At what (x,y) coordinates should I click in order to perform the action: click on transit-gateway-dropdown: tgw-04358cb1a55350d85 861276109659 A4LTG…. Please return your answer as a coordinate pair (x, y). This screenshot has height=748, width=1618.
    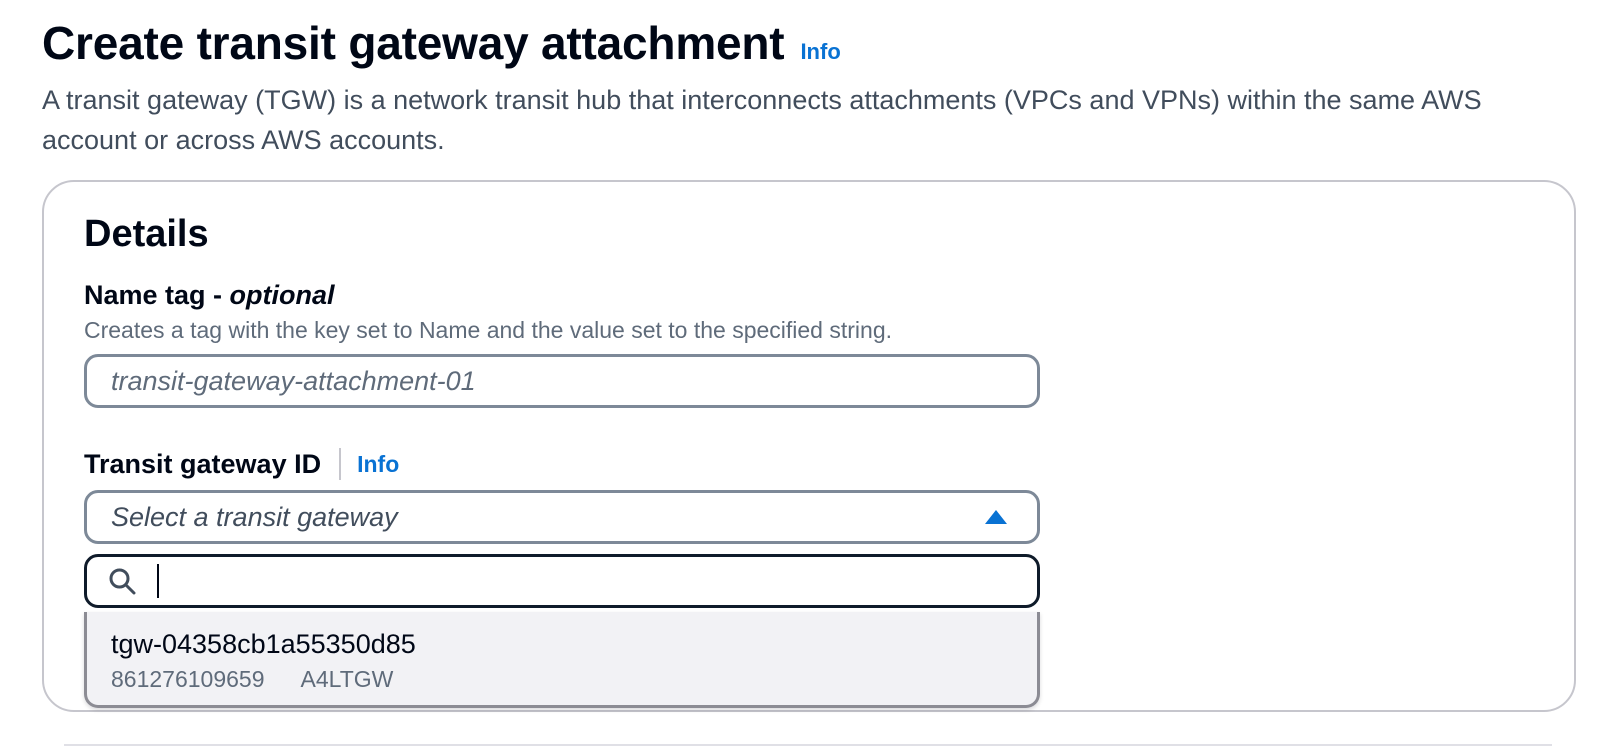
    Looking at the image, I should click on (562, 631).